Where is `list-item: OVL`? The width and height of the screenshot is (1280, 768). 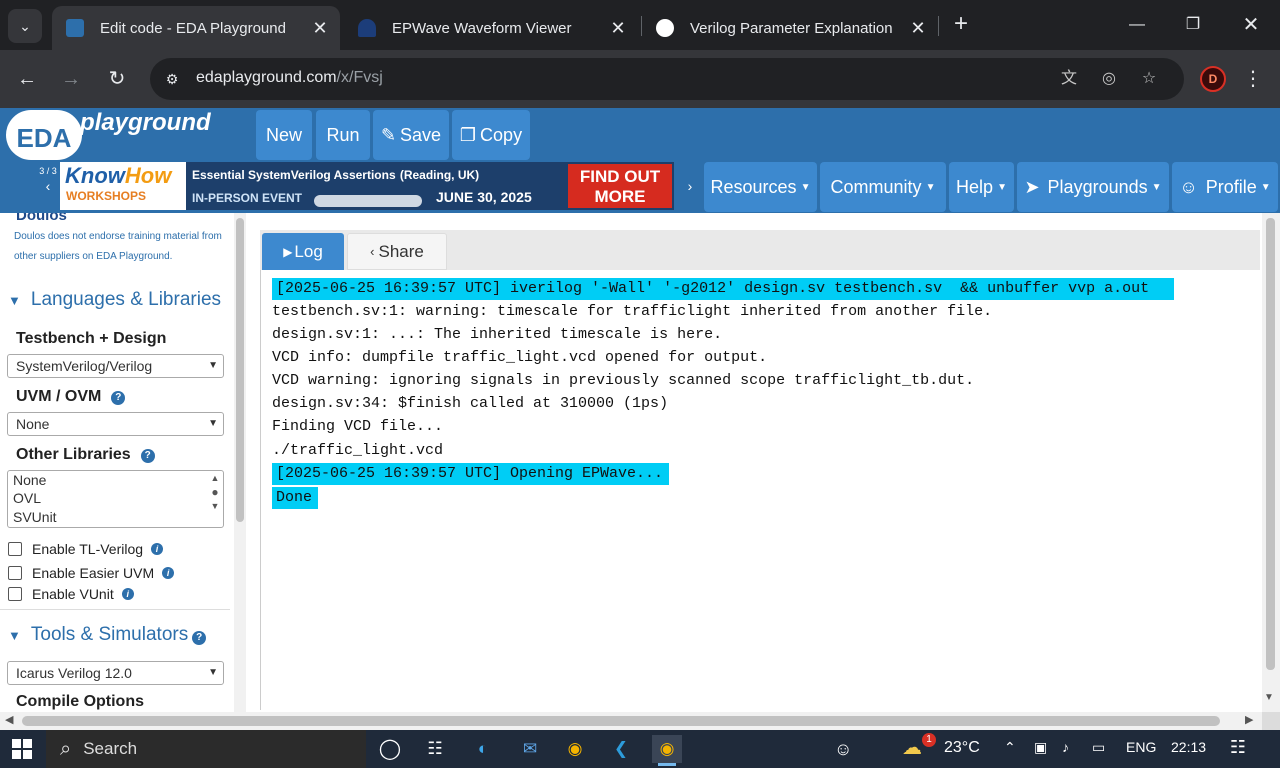
list-item: OVL is located at coordinates (27, 498).